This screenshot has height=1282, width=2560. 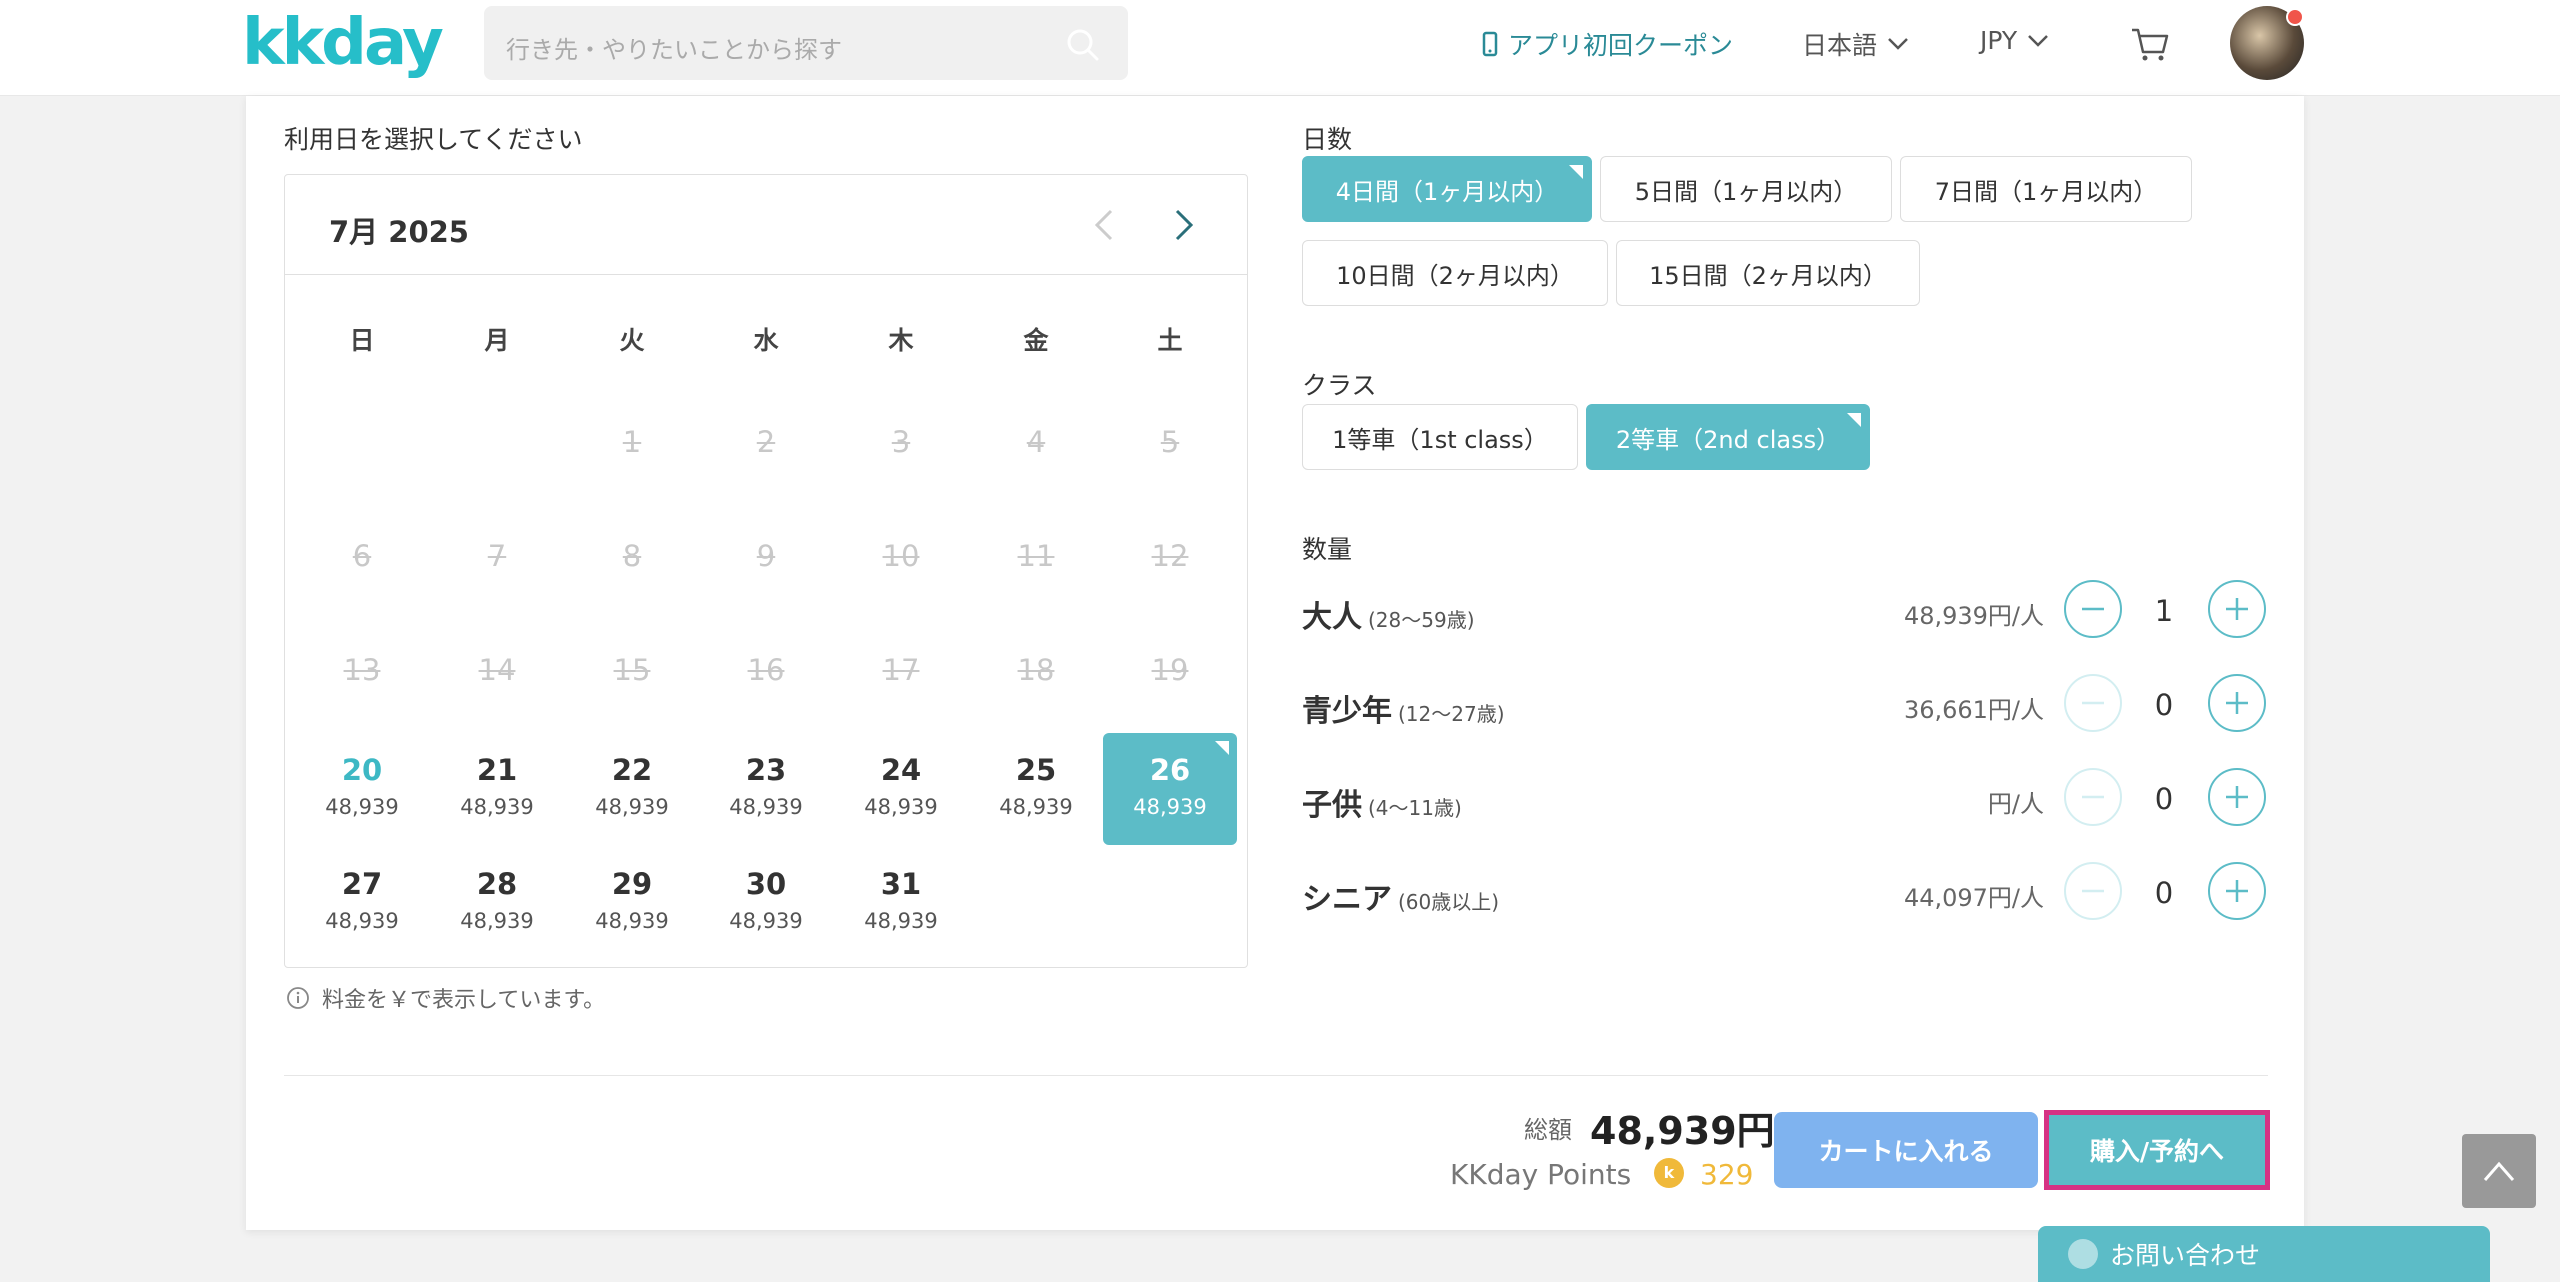 What do you see at coordinates (2164, 893) in the screenshot?
I see `qty-value-senior: 0` at bounding box center [2164, 893].